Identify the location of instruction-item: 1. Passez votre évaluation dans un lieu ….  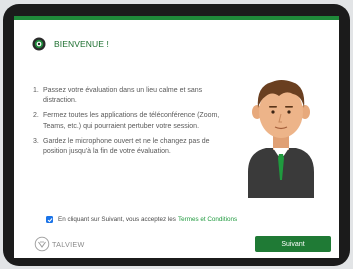
(128, 96).